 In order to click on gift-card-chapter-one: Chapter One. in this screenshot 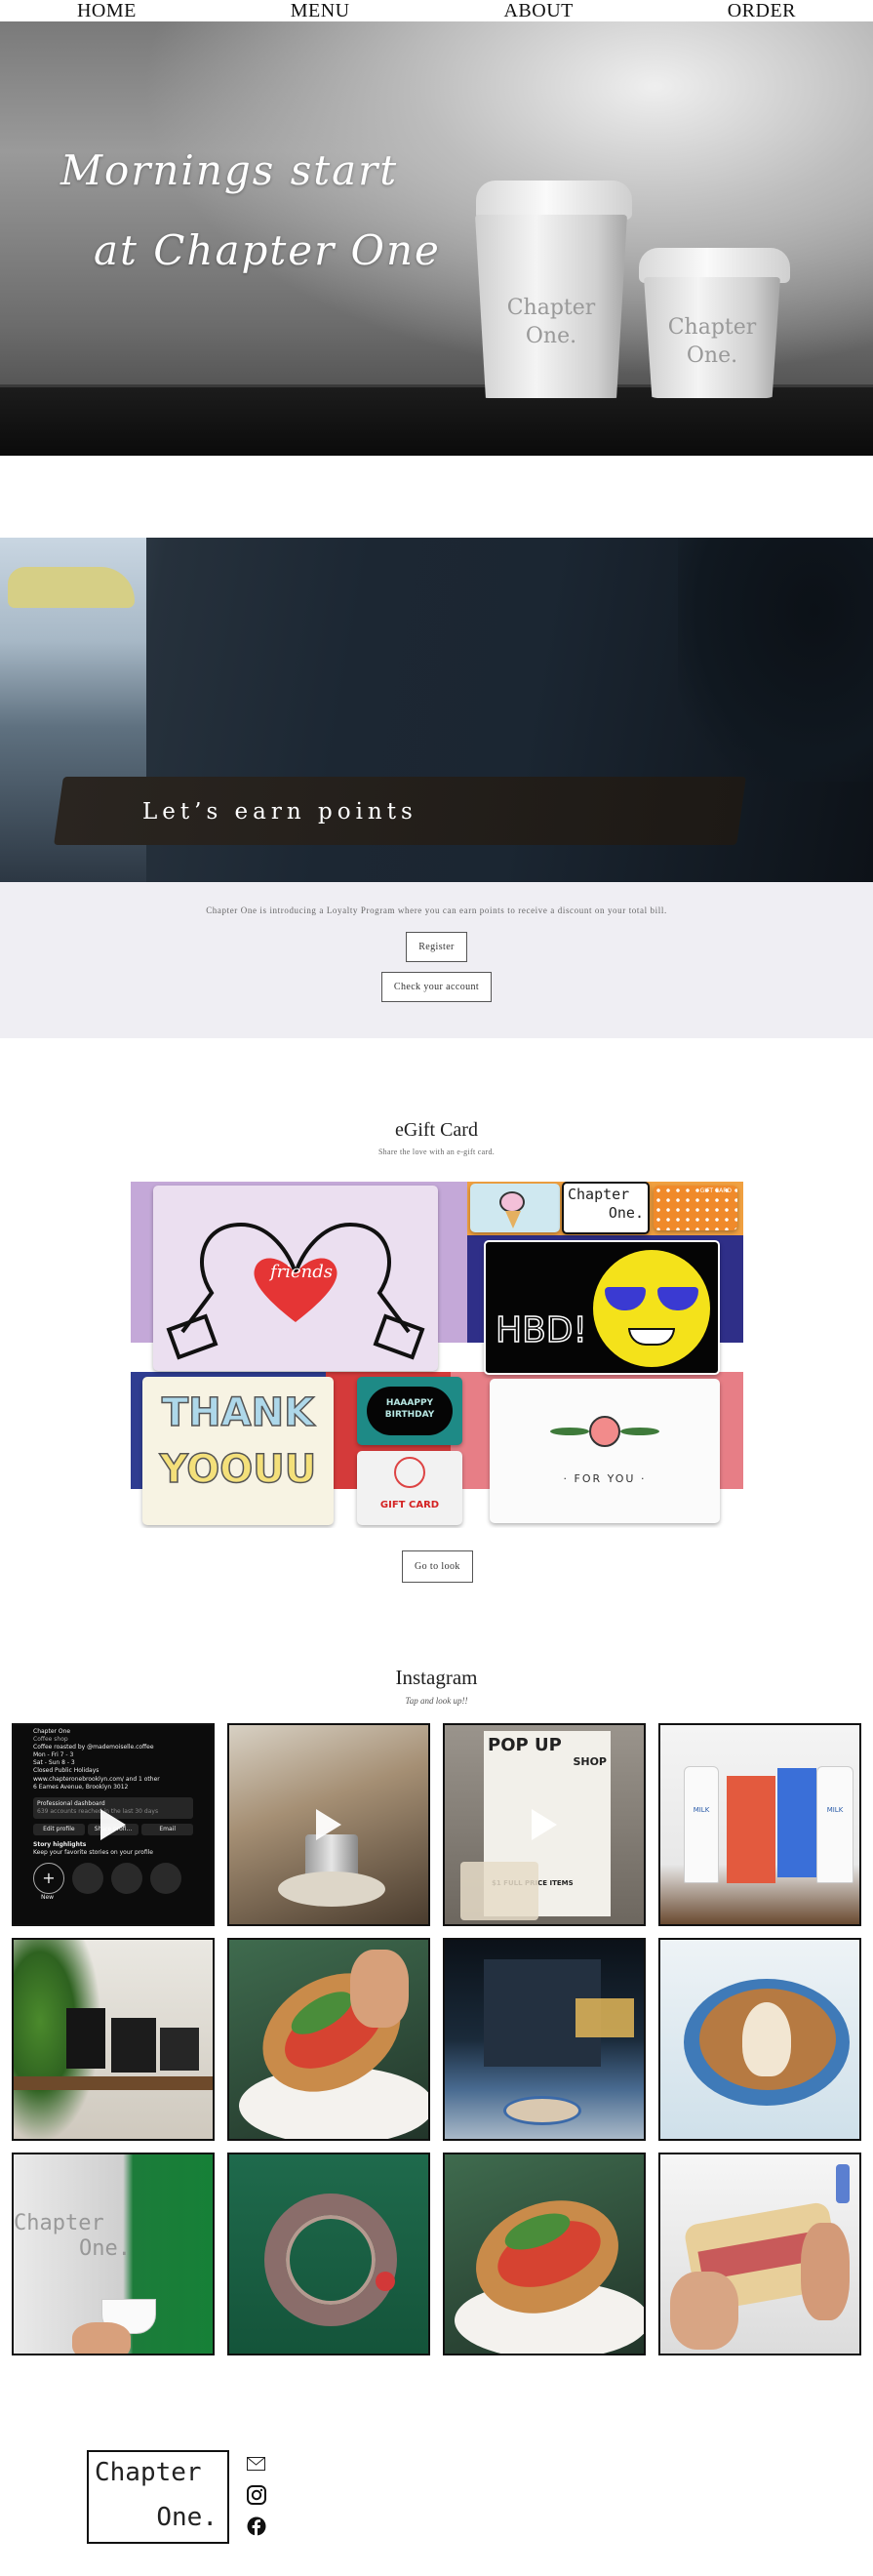, I will do `click(606, 1208)`.